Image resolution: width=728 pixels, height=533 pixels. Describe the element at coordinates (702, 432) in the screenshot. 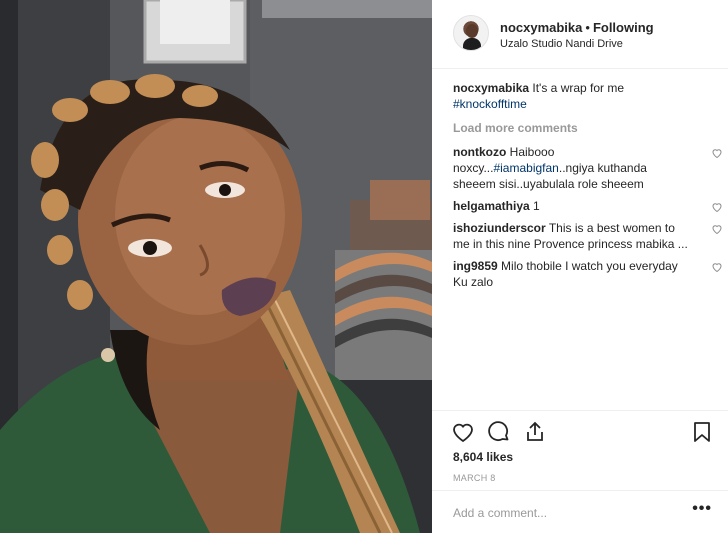

I see `bookmark-icon` at that location.